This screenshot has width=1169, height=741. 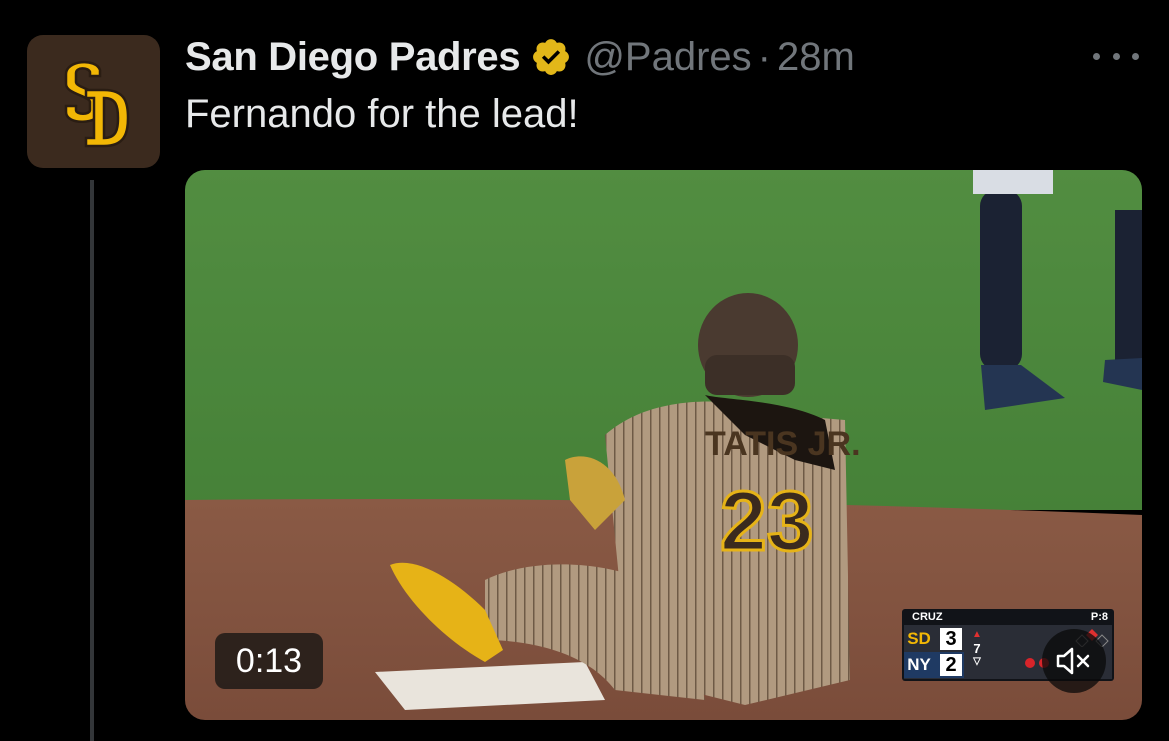 I want to click on inning-number: 7, so click(x=977, y=648).